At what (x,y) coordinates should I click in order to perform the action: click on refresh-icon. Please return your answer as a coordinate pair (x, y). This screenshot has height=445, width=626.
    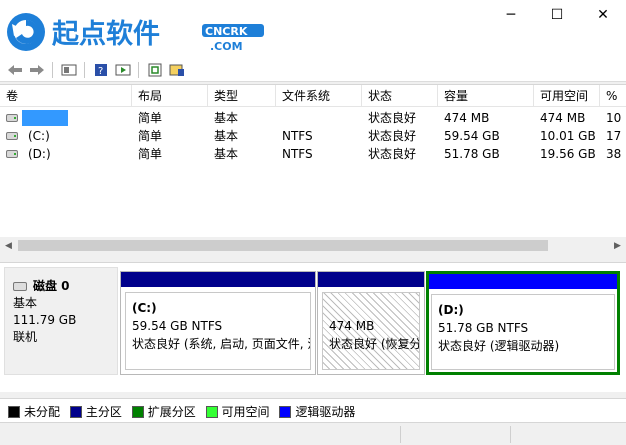
    Looking at the image, I should click on (155, 70).